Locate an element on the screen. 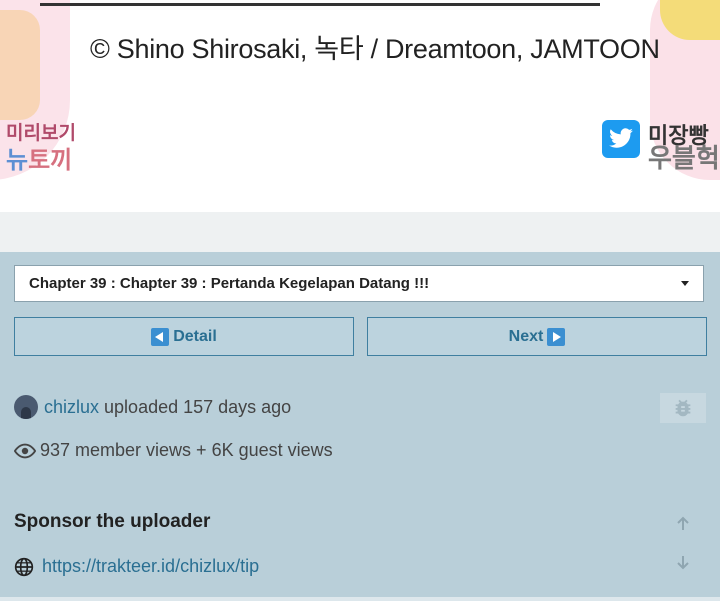 The height and width of the screenshot is (601, 720). views-text: 937 member views + 6K guest views is located at coordinates (186, 450).